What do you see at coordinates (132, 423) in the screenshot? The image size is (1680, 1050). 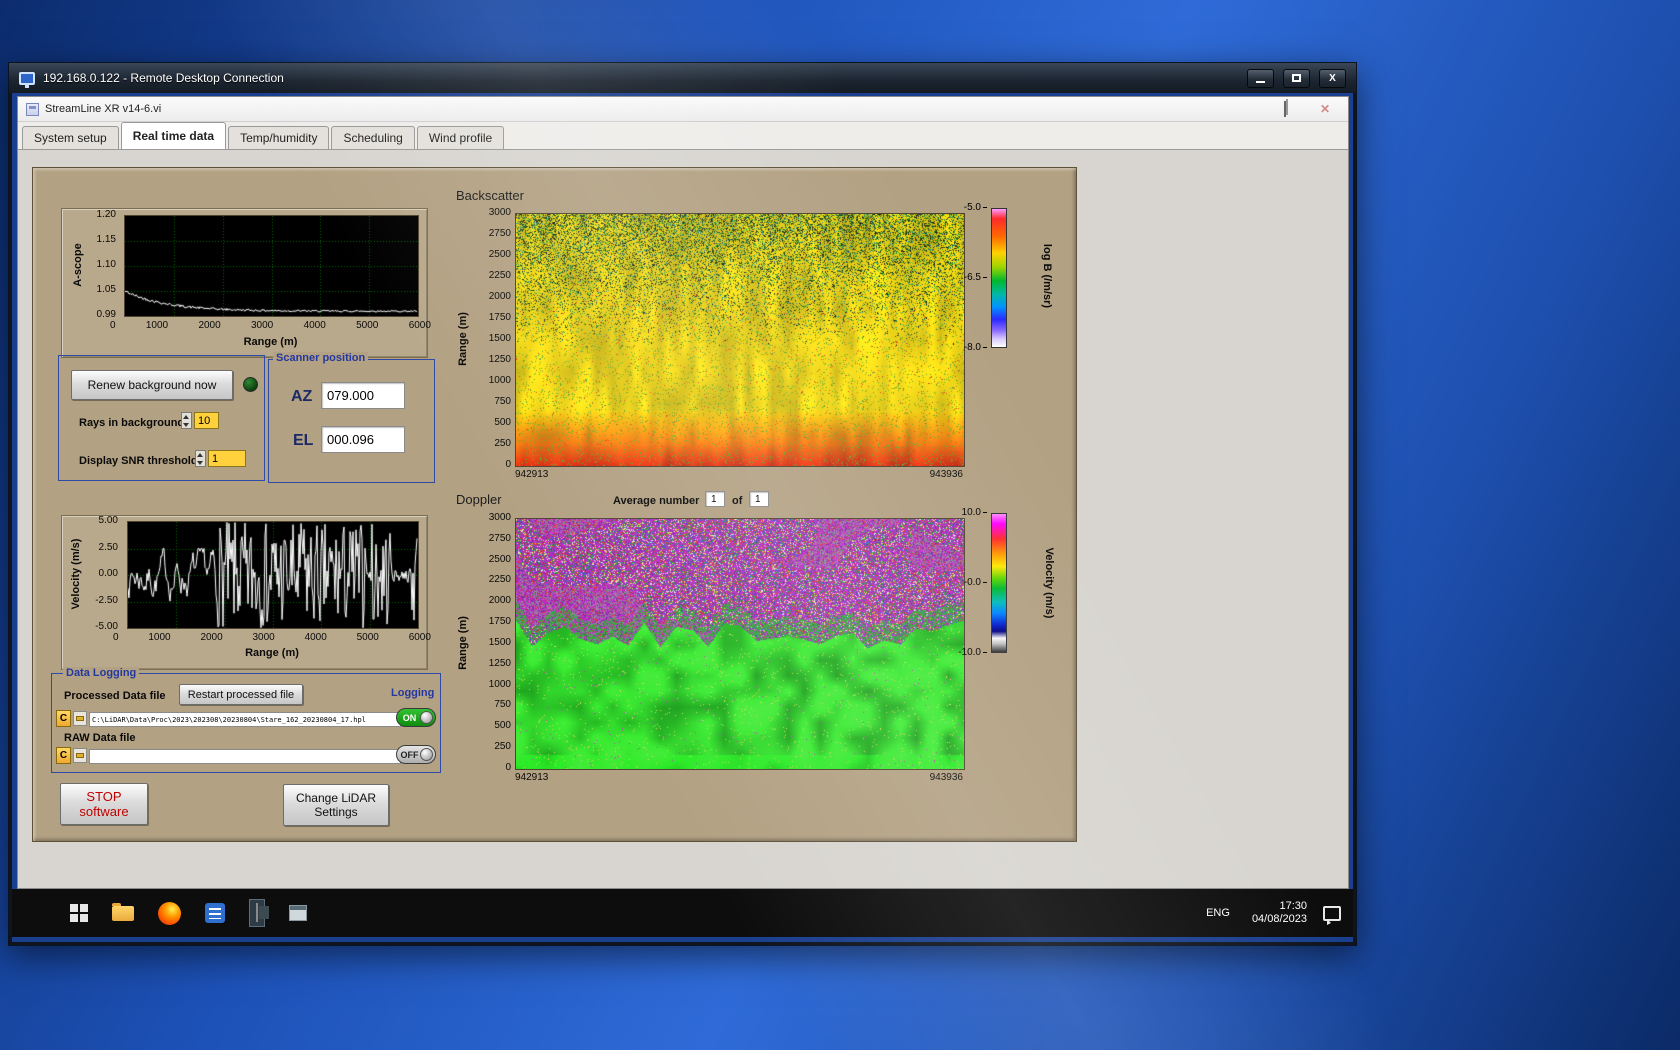 I see `rays-in-background-label: Rays in background` at bounding box center [132, 423].